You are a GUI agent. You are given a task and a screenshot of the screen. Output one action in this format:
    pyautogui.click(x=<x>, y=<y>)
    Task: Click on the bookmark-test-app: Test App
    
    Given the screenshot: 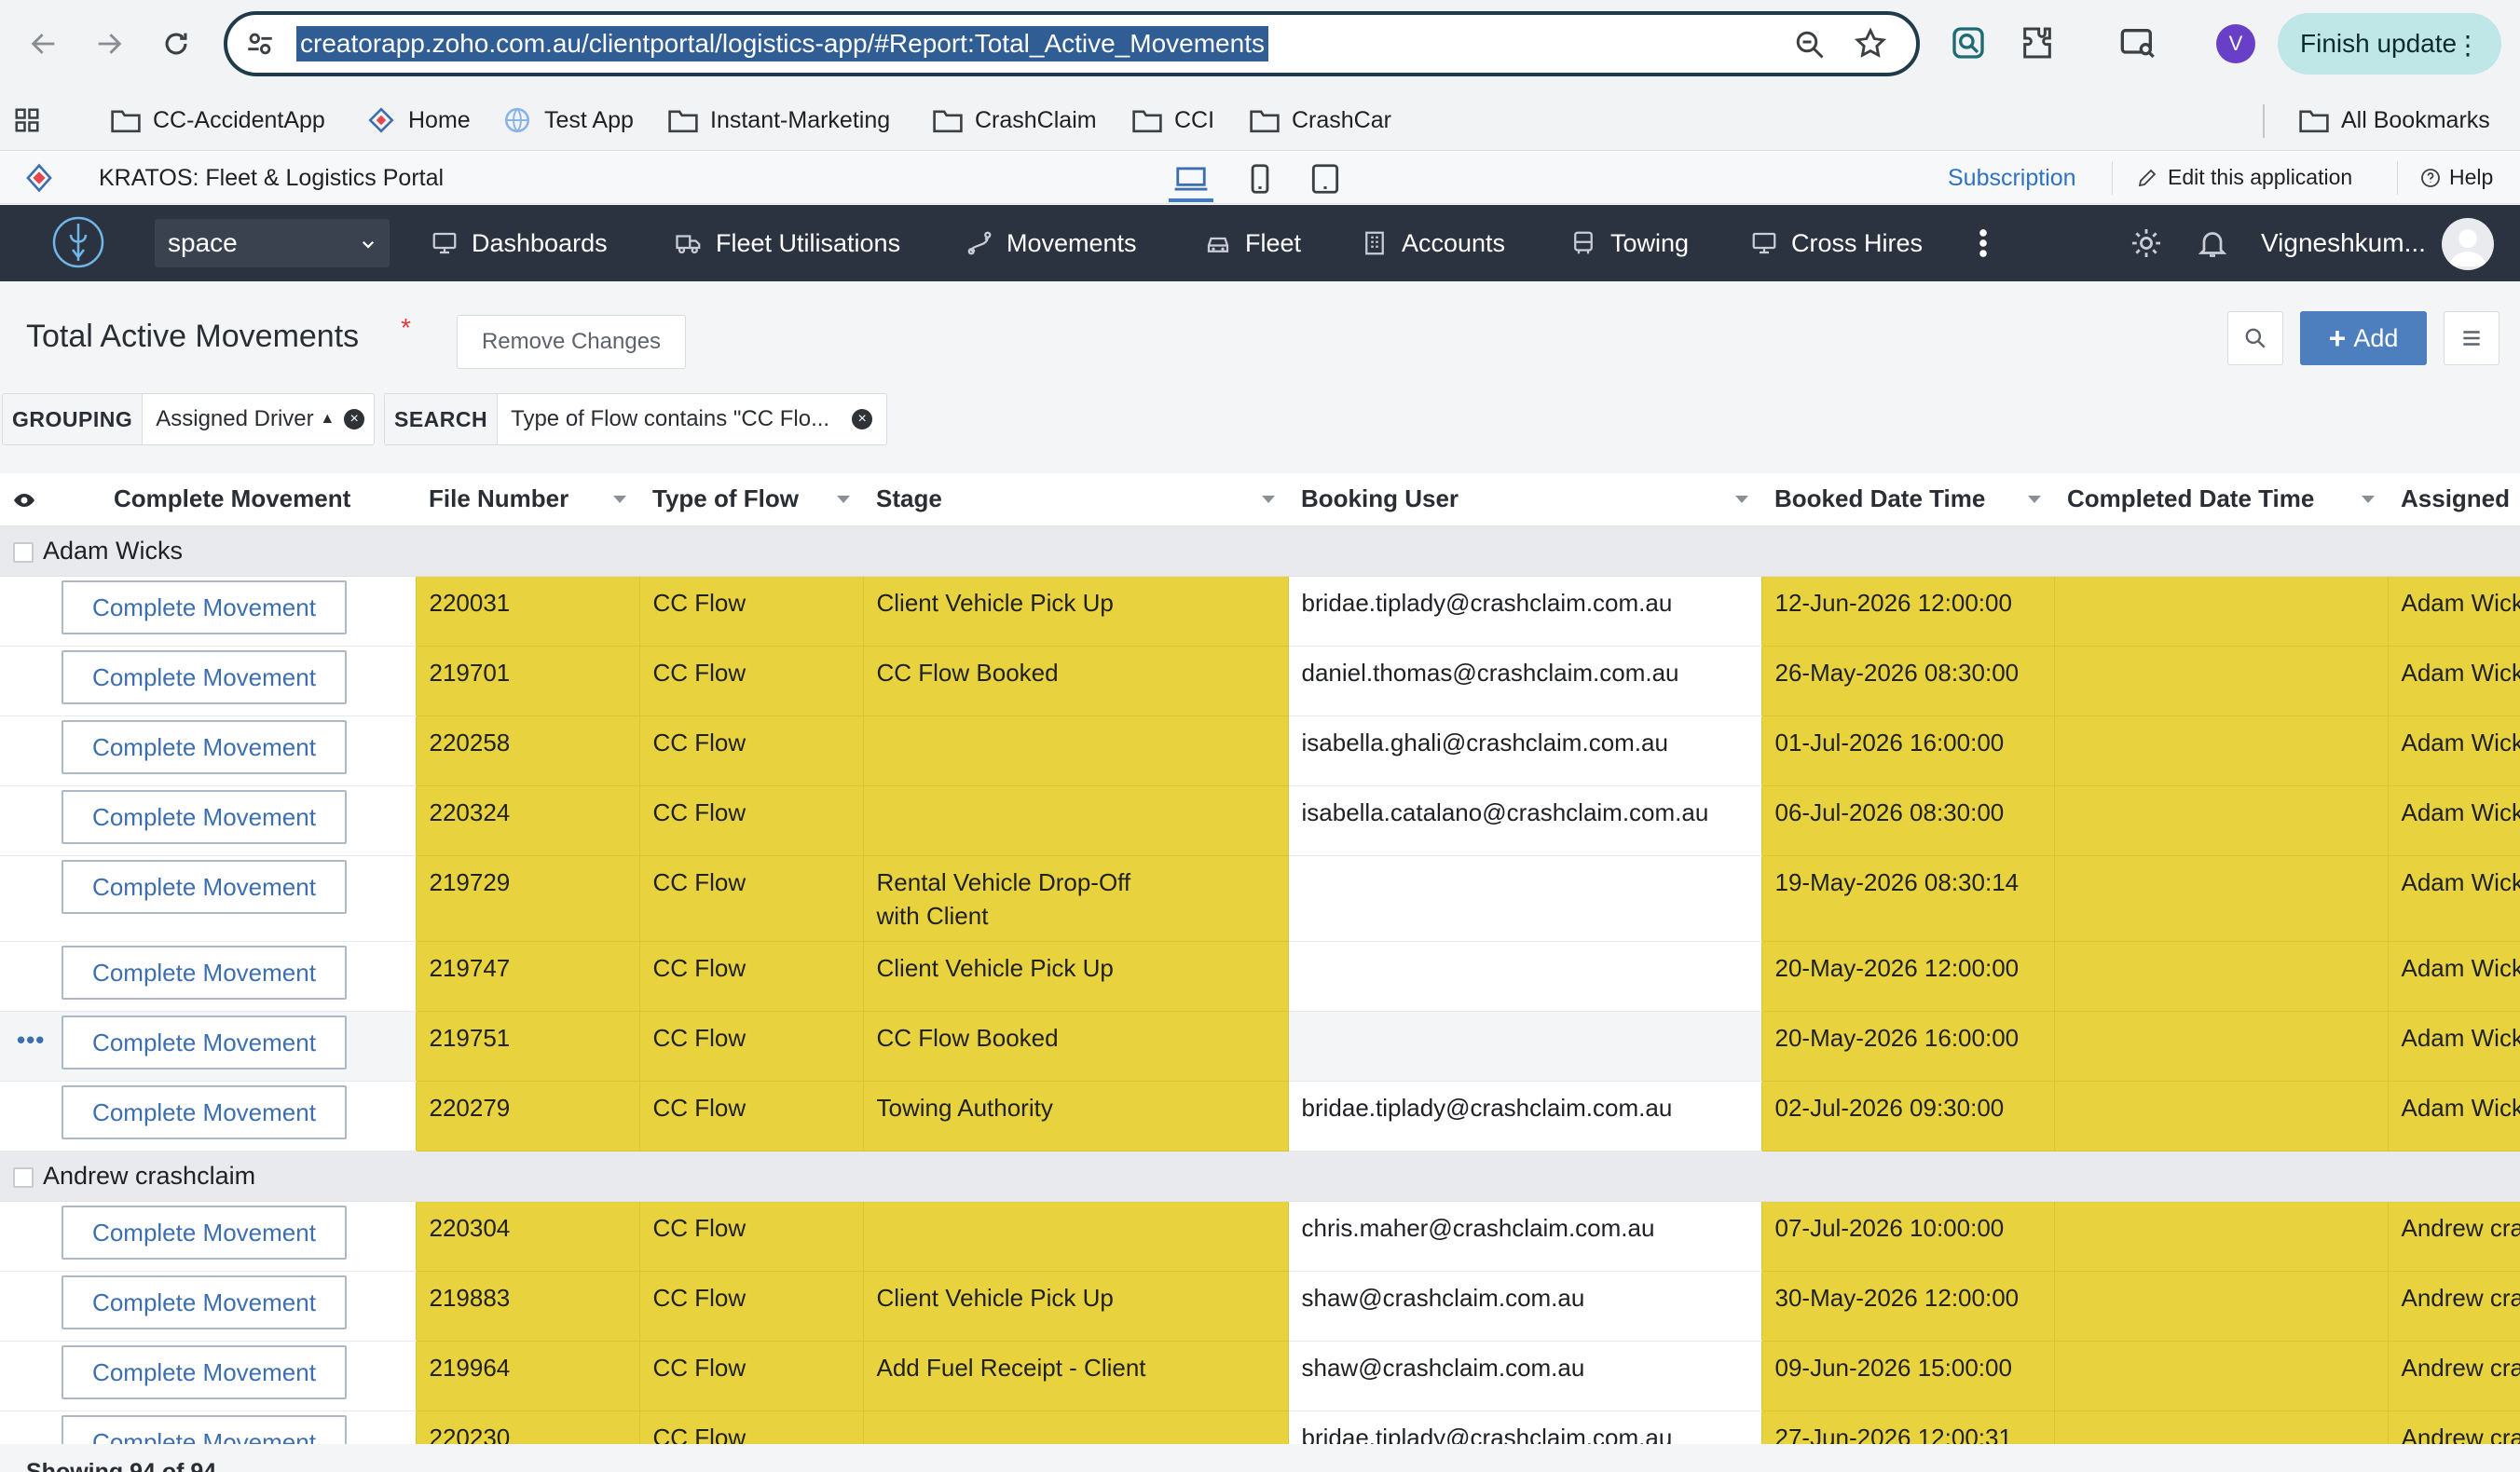 What is the action you would take?
    pyautogui.click(x=567, y=120)
    